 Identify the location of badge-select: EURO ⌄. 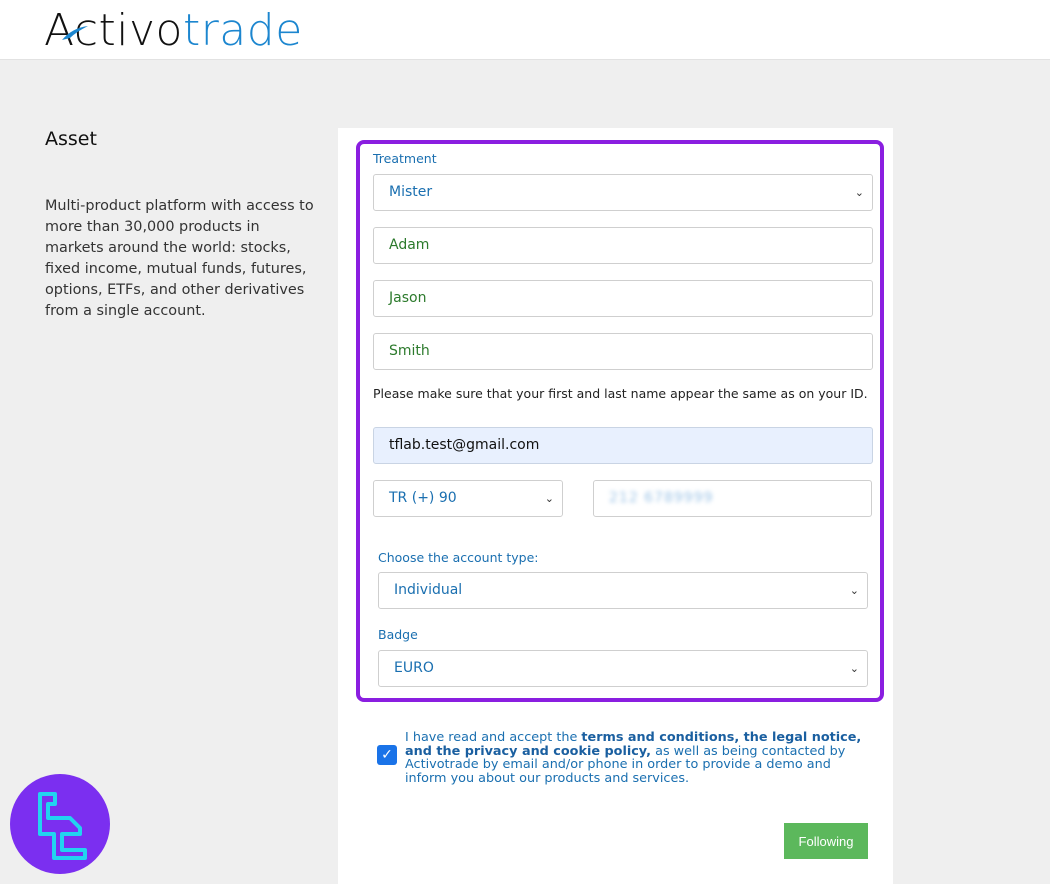
(623, 668).